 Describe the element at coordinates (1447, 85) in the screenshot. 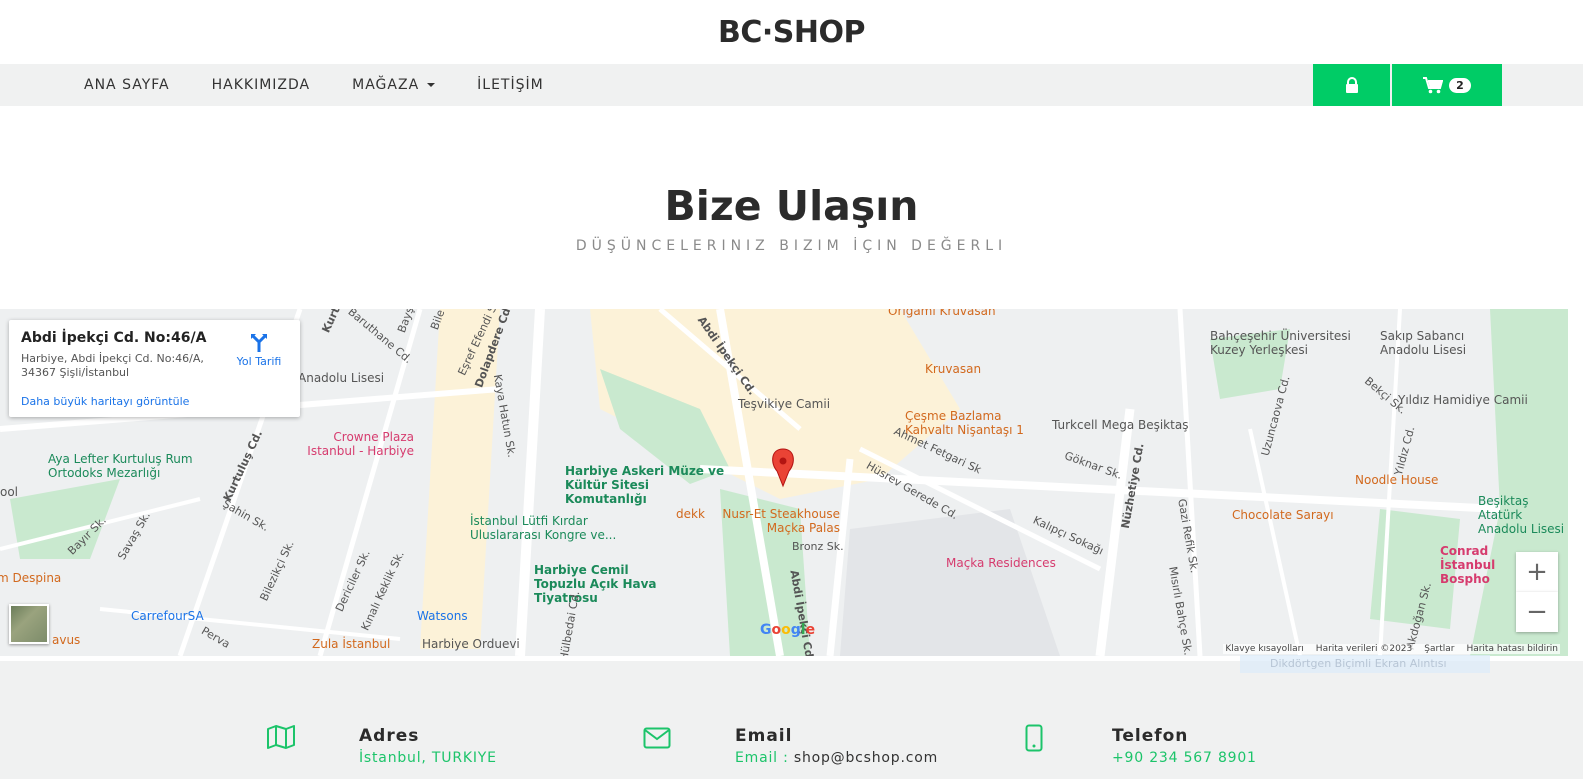

I see `cart-button: 2` at that location.